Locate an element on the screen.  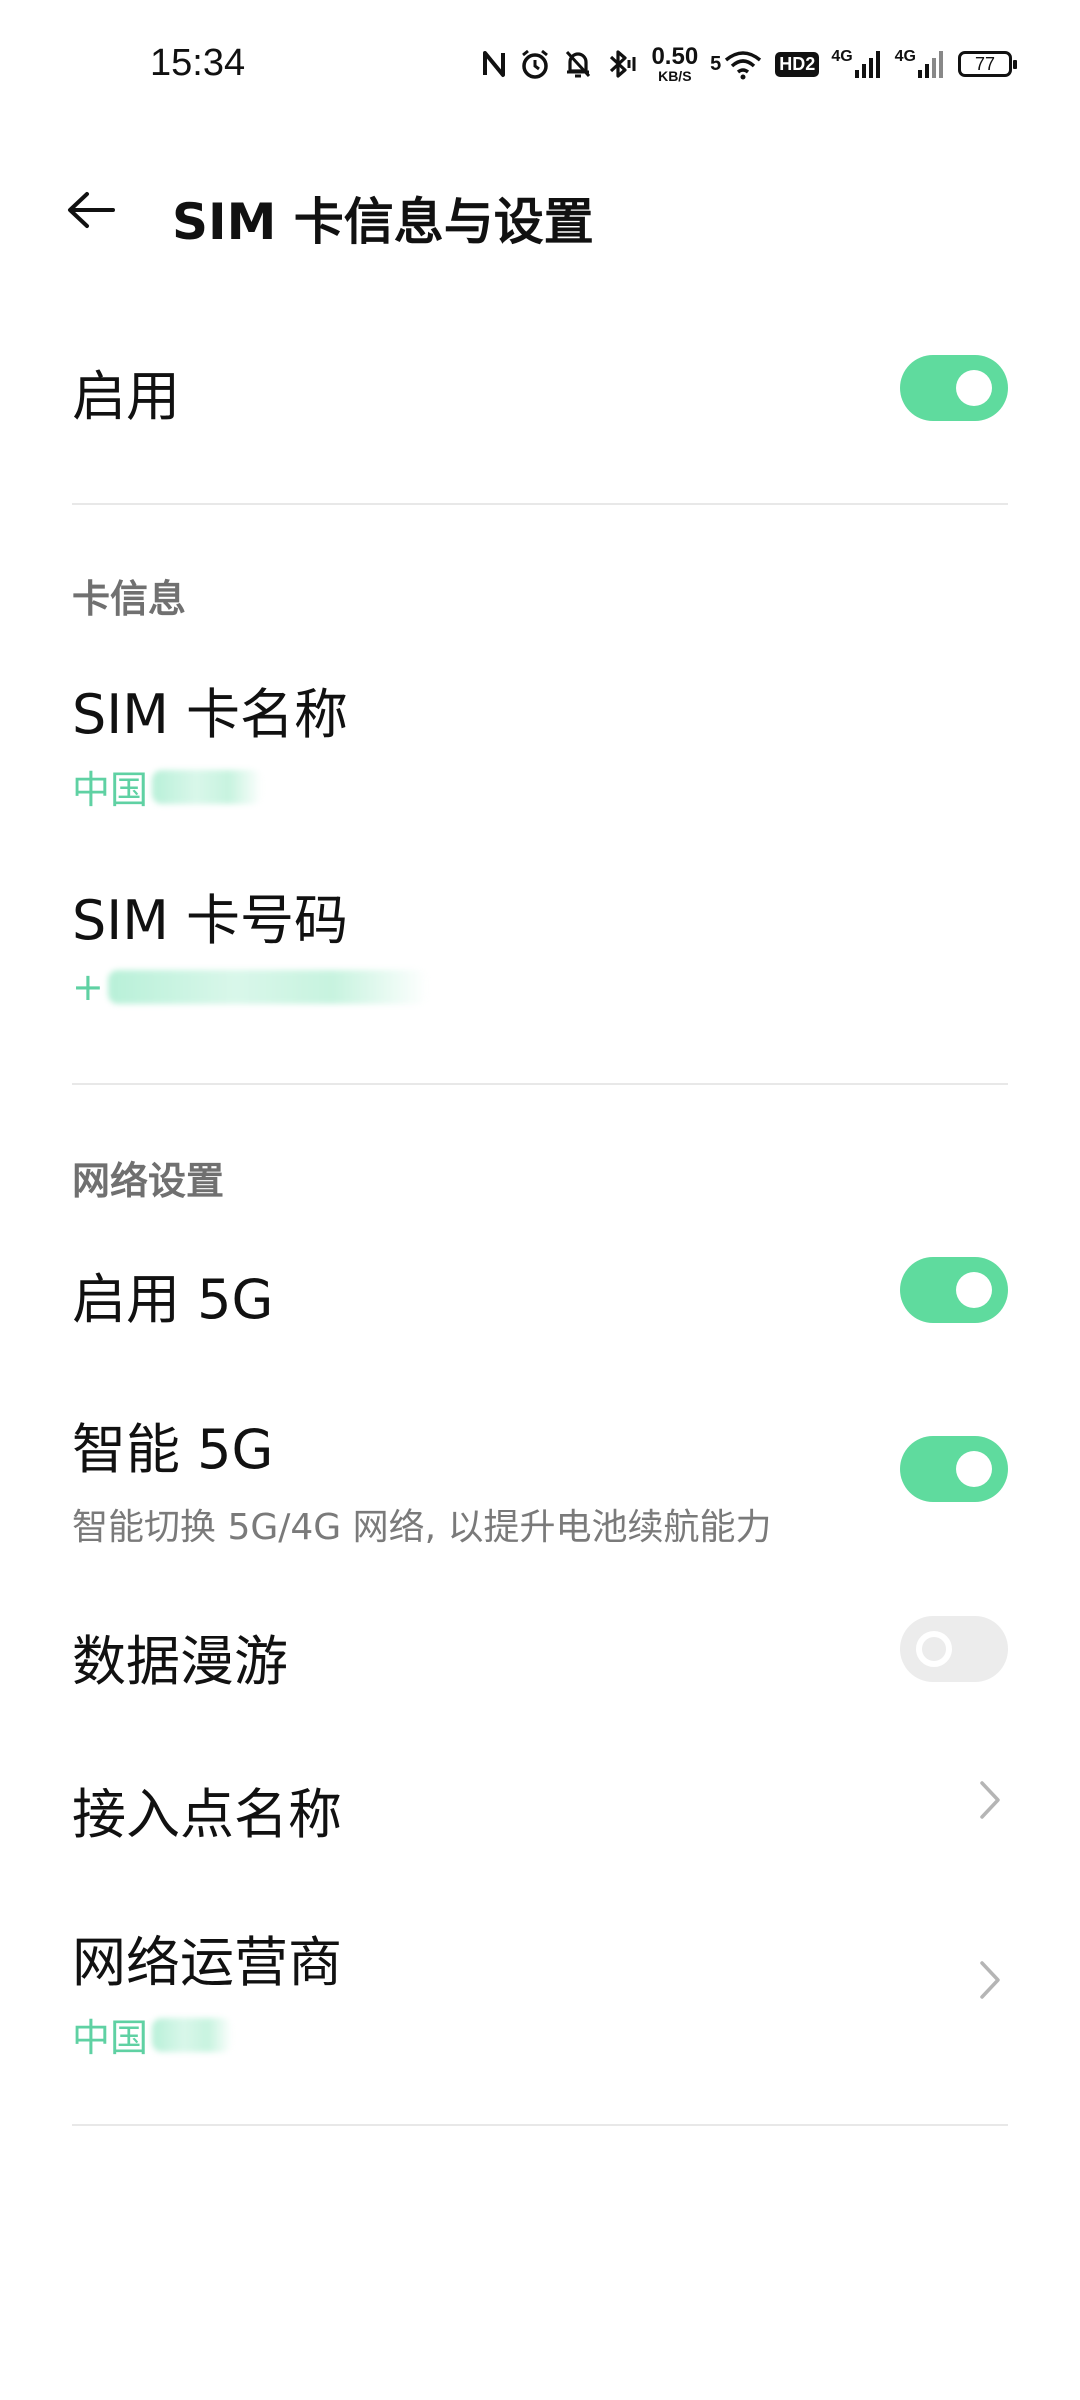
smart-5g-row: 智能 5G 智能切换 5G/4G 网络, 以提升电池续航能力 is located at coordinates (540, 1477).